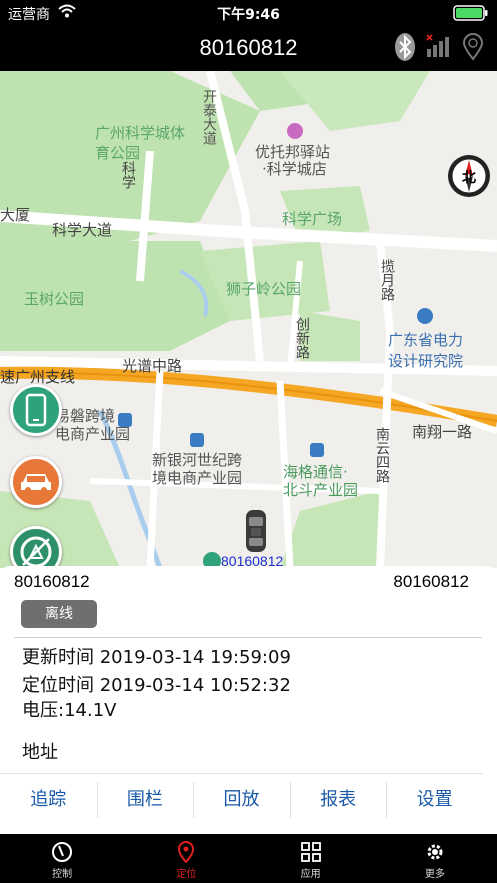 The image size is (497, 883). I want to click on fence-button: 围栏, so click(145, 799).